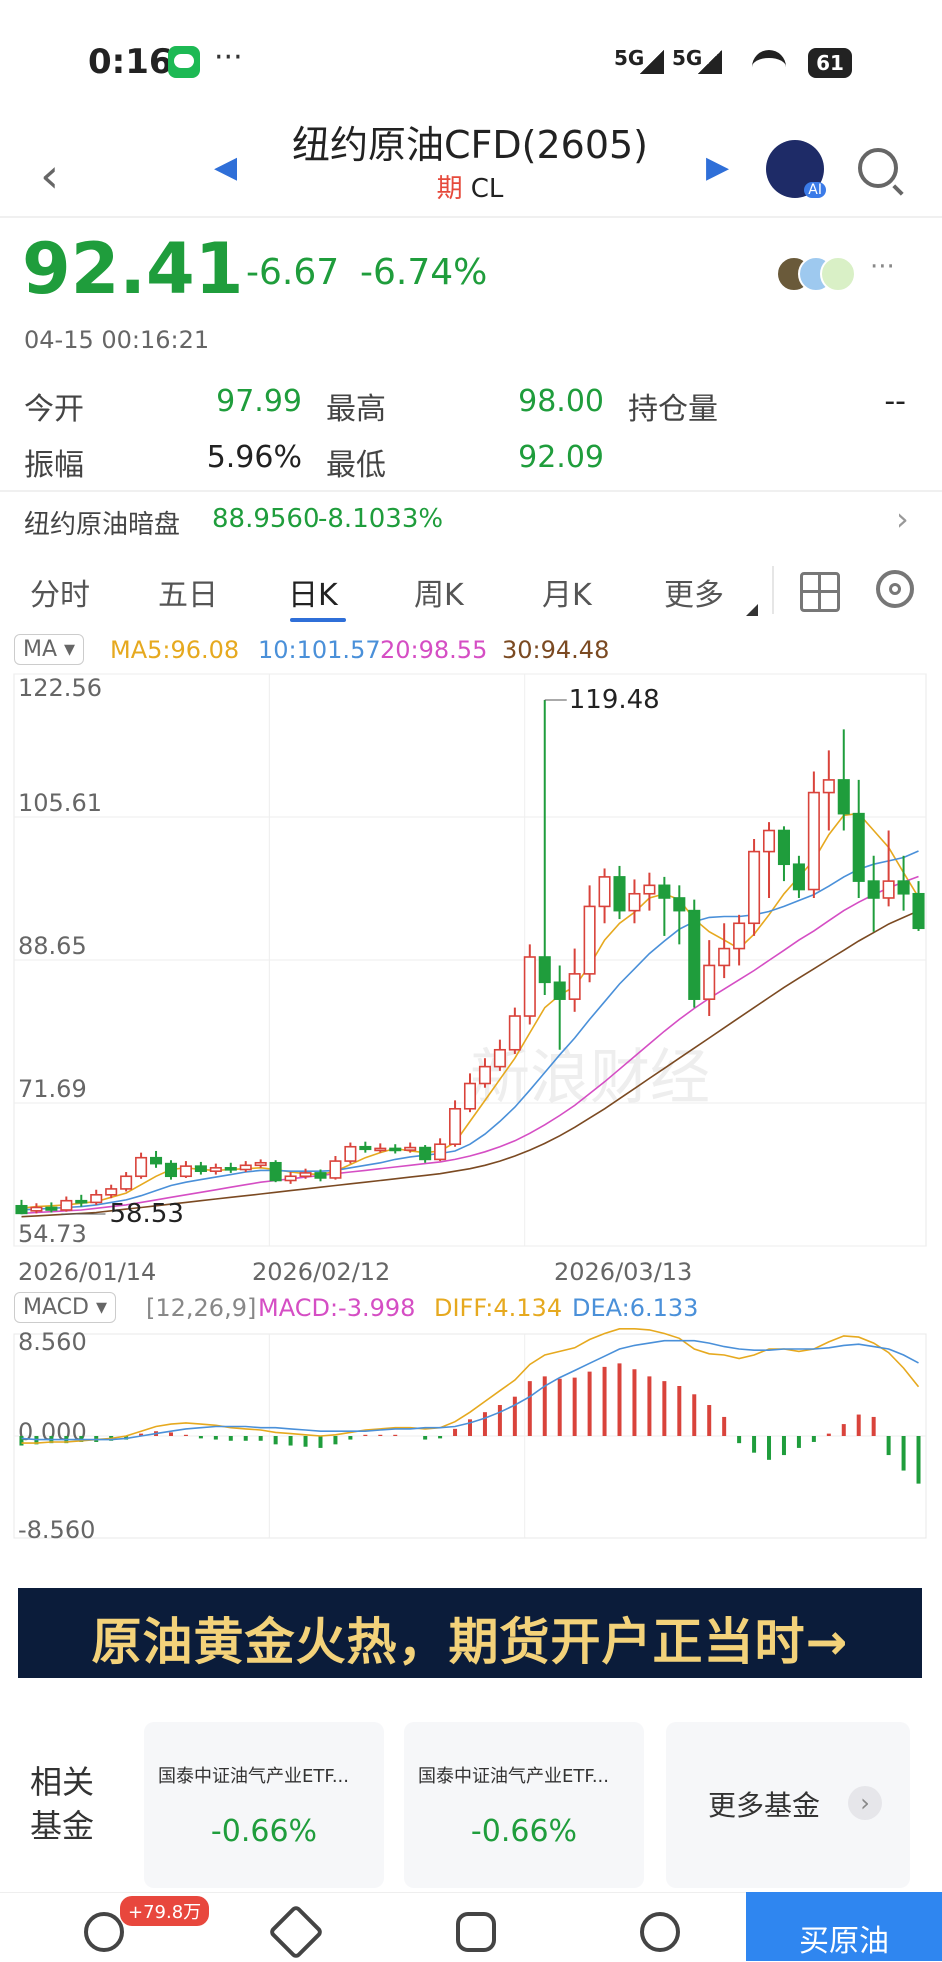  What do you see at coordinates (434, 650) in the screenshot?
I see `ma20-legend: 20:98.55` at bounding box center [434, 650].